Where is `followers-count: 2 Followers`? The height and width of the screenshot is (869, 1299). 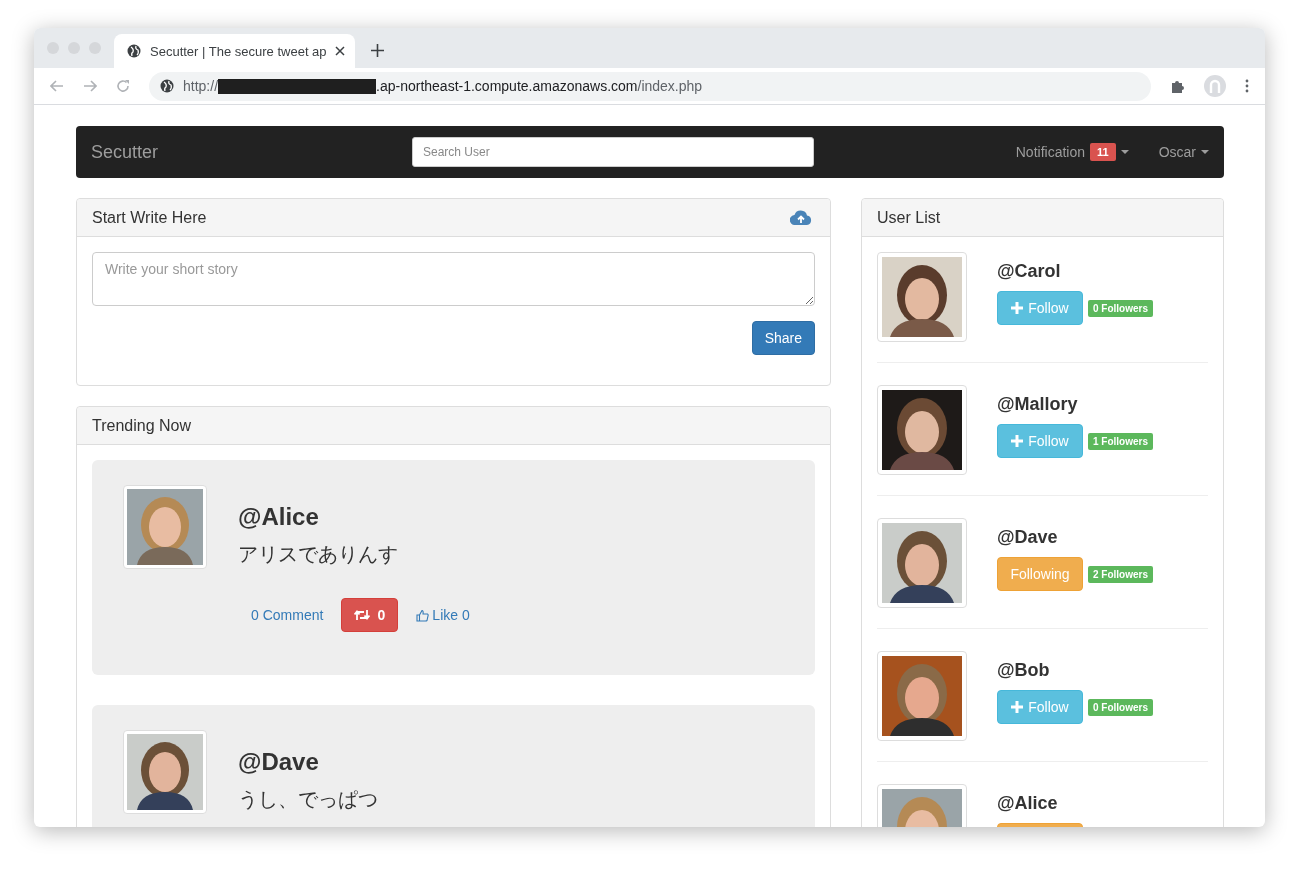
followers-count: 2 Followers is located at coordinates (1120, 574).